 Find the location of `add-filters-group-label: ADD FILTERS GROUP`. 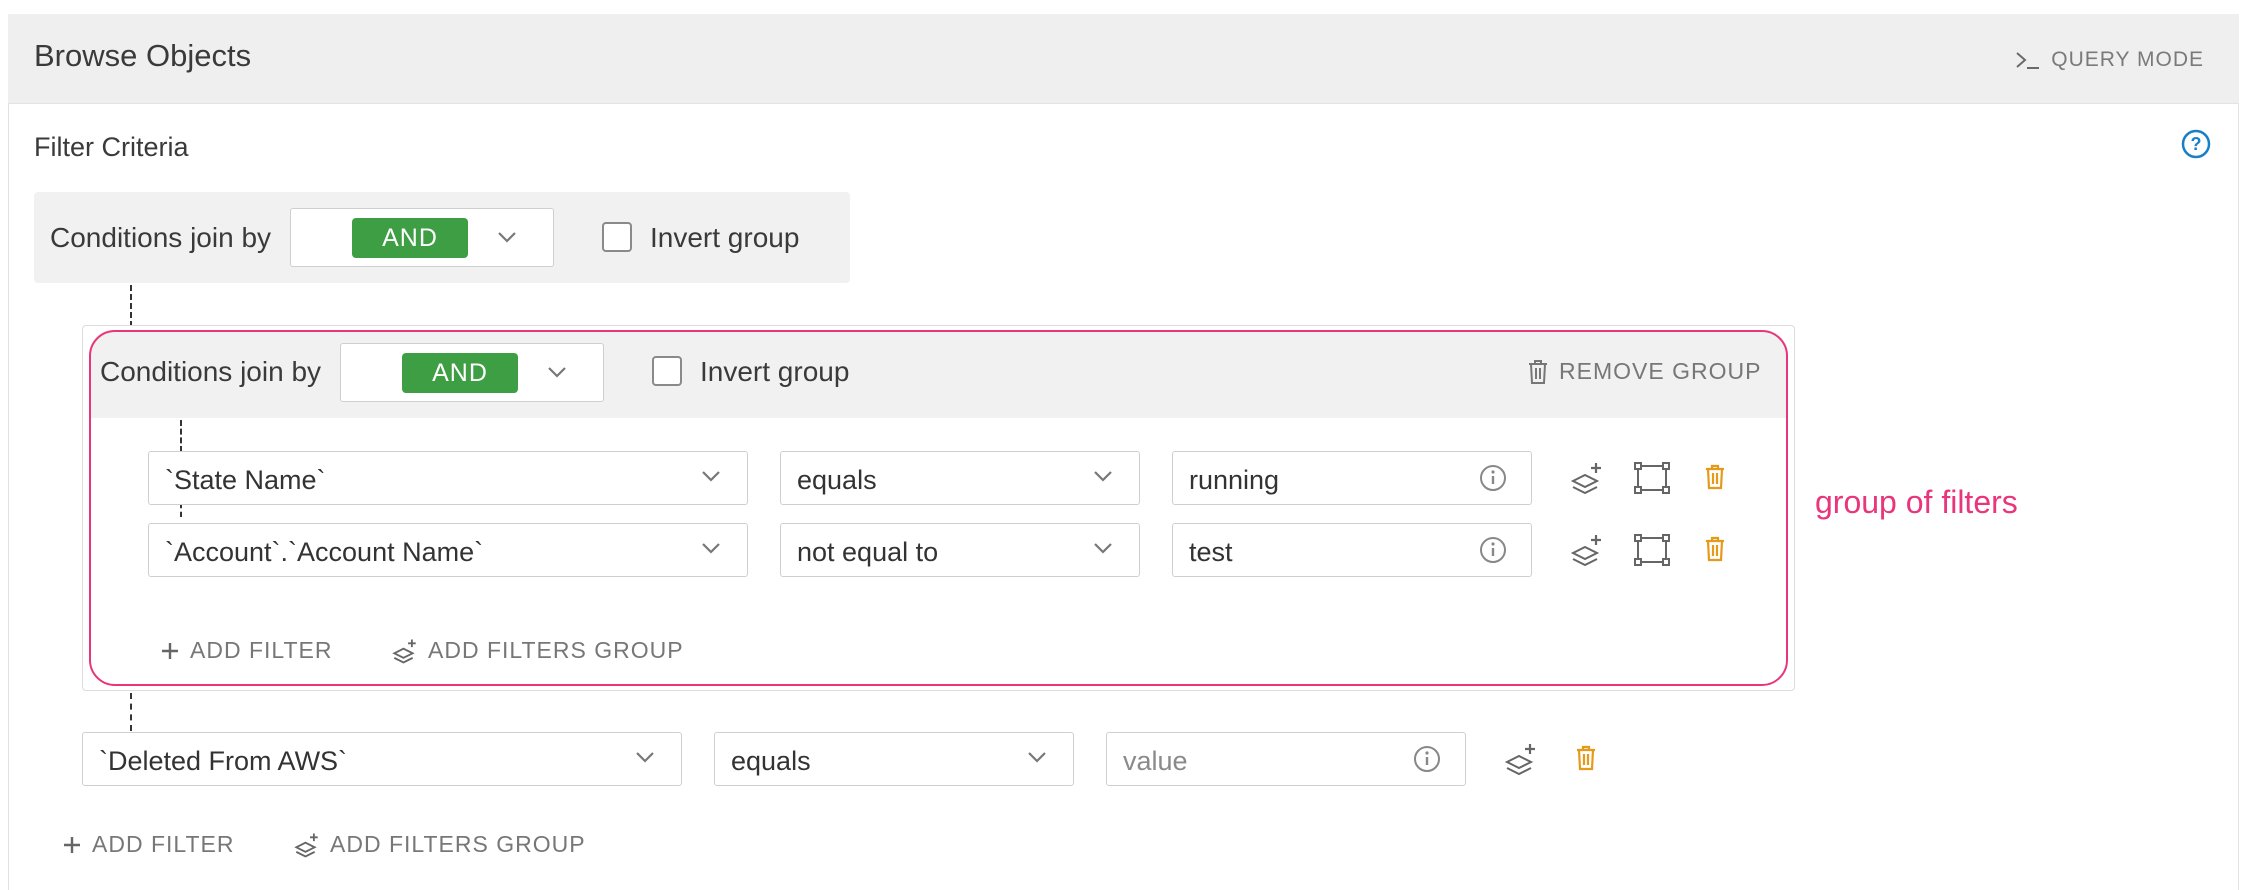

add-filters-group-label: ADD FILTERS GROUP is located at coordinates (458, 844).